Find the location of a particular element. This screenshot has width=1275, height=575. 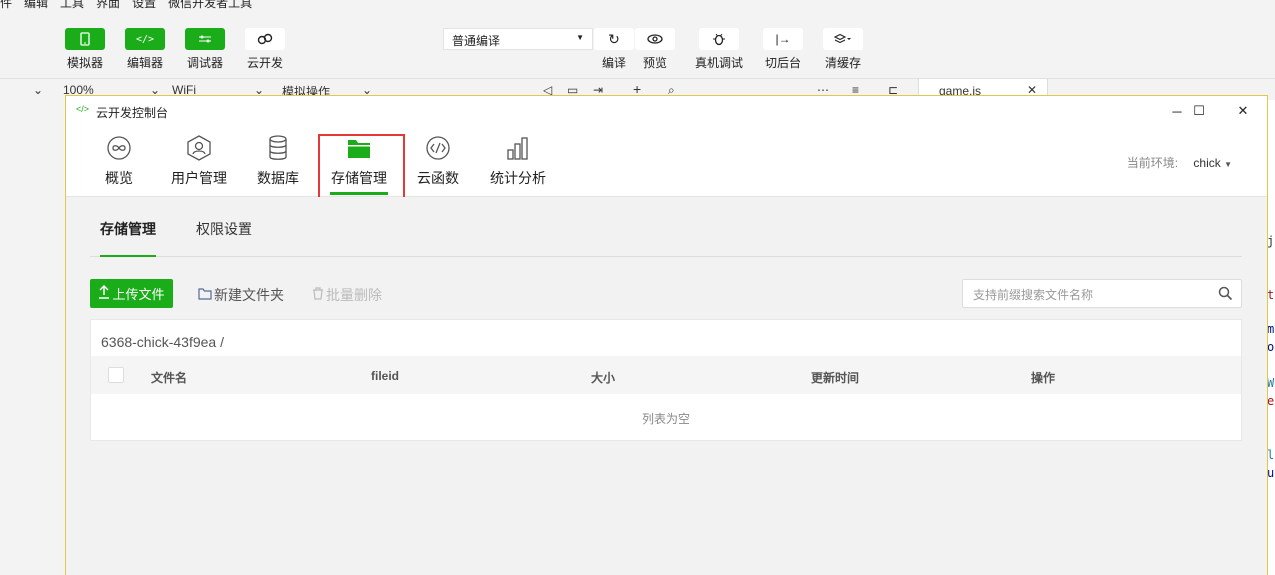

clear-cache-label: 清缓存 is located at coordinates (842, 63).